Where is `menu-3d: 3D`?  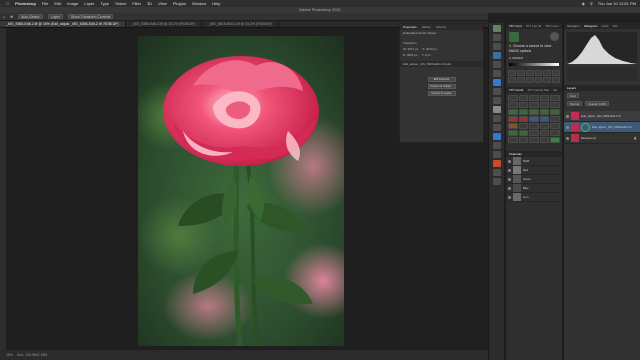 menu-3d: 3D is located at coordinates (149, 3).